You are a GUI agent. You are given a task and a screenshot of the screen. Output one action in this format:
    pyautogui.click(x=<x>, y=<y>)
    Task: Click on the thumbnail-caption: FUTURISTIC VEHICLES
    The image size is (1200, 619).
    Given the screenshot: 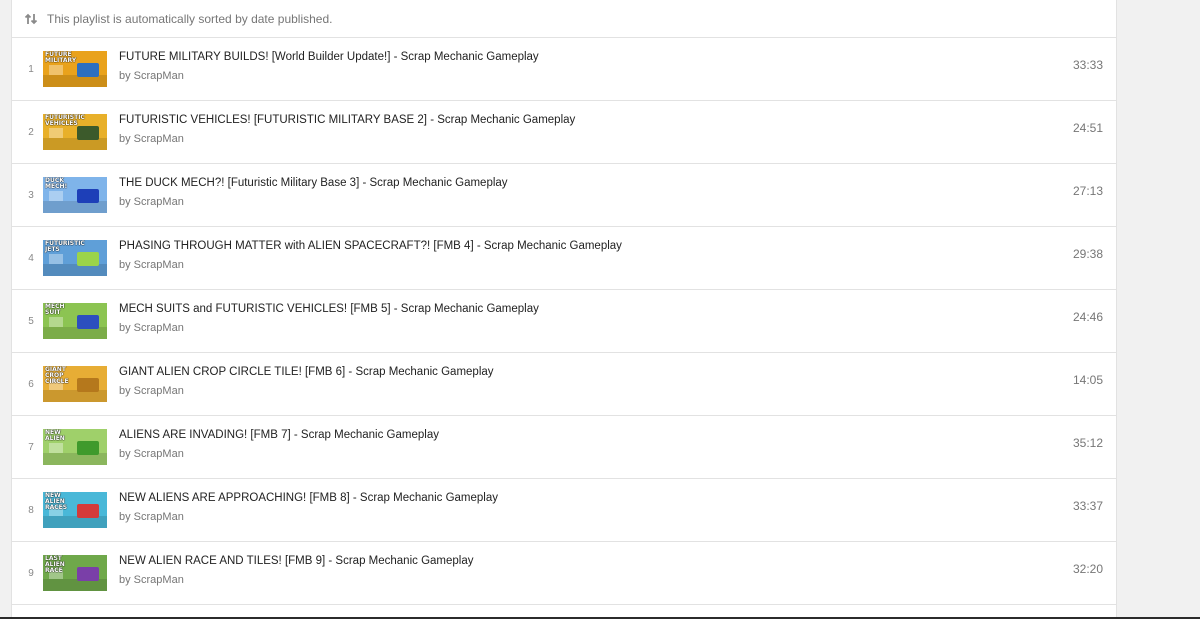 What is the action you would take?
    pyautogui.click(x=65, y=120)
    